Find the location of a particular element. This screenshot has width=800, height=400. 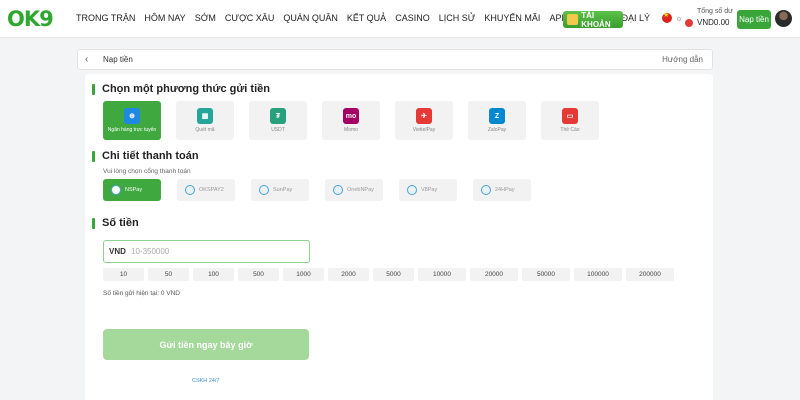

gateway-label: OnebNPay is located at coordinates (360, 190).